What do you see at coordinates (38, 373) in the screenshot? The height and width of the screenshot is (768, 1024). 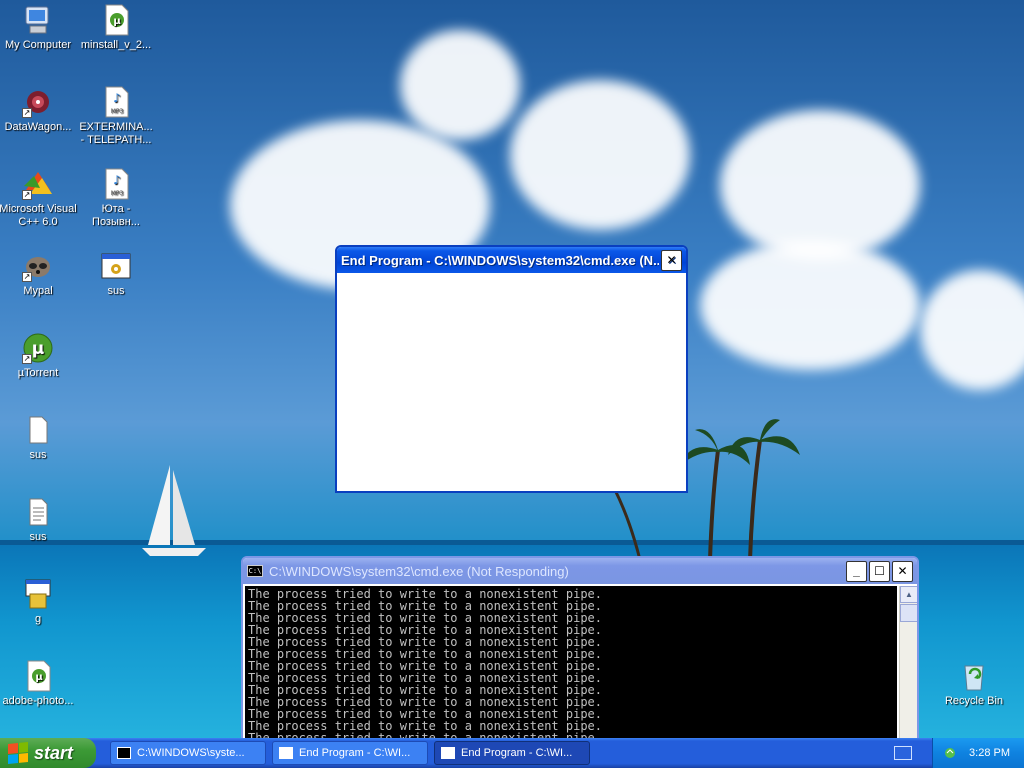 I see `icon-label: µTorrent` at bounding box center [38, 373].